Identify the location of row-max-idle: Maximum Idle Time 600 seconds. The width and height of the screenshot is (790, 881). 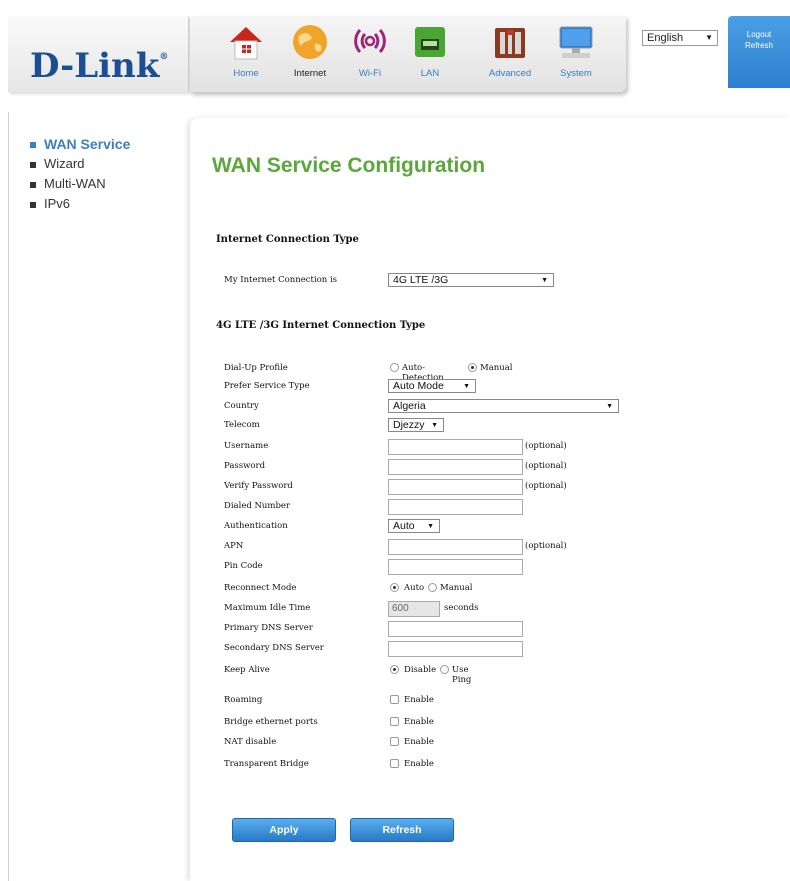
(504, 609).